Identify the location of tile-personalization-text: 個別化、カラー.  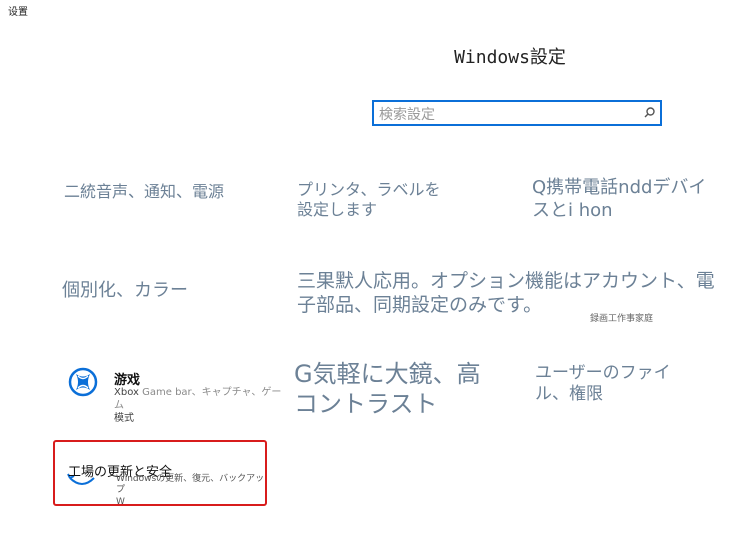
(125, 290).